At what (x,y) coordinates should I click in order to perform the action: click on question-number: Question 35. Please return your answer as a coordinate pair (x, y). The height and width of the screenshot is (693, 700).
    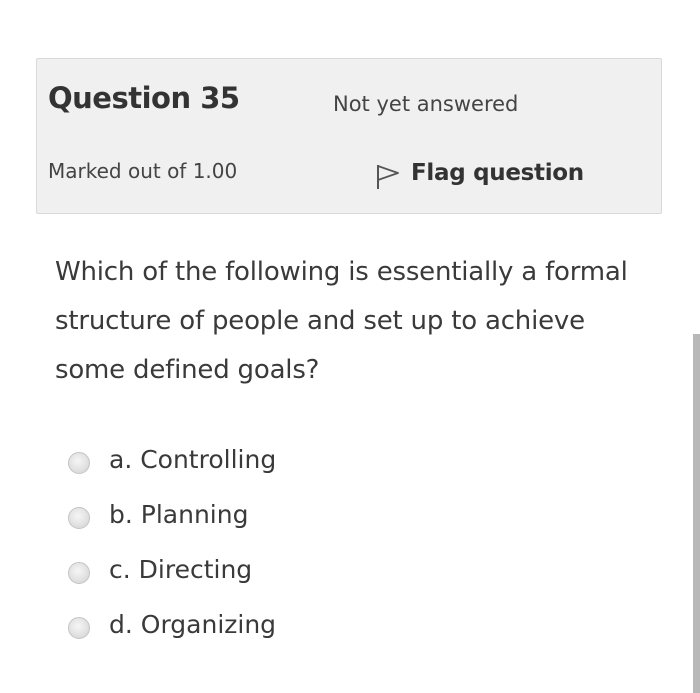
    Looking at the image, I should click on (144, 98).